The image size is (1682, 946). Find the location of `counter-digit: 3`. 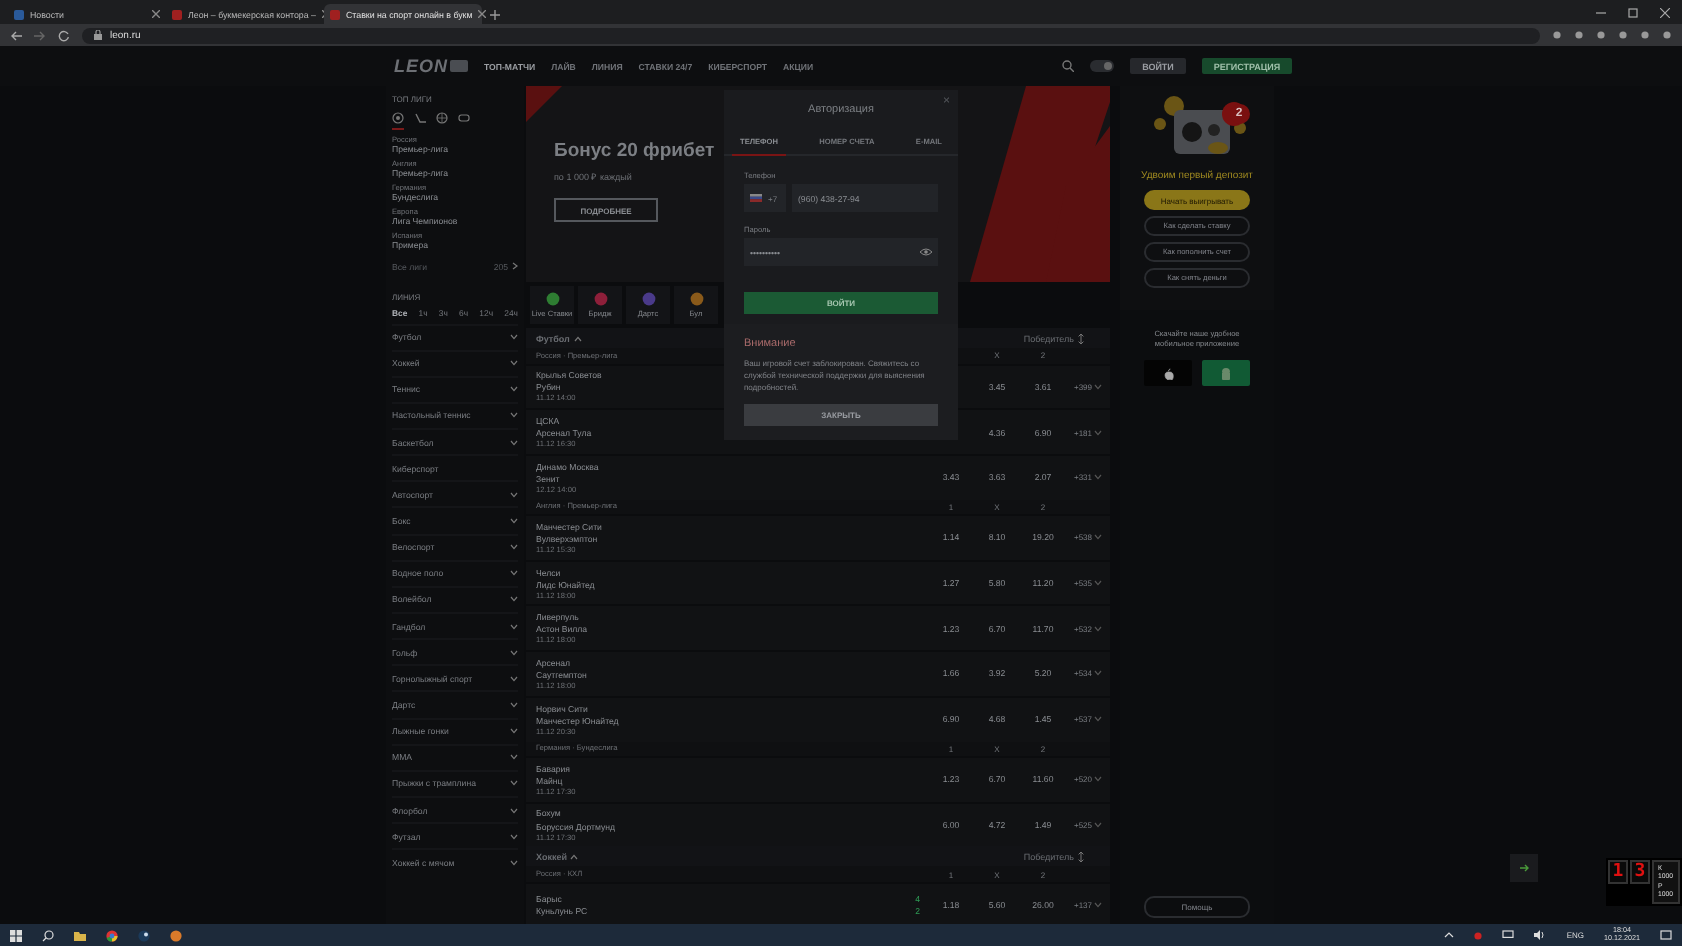

counter-digit: 3 is located at coordinates (1640, 872).